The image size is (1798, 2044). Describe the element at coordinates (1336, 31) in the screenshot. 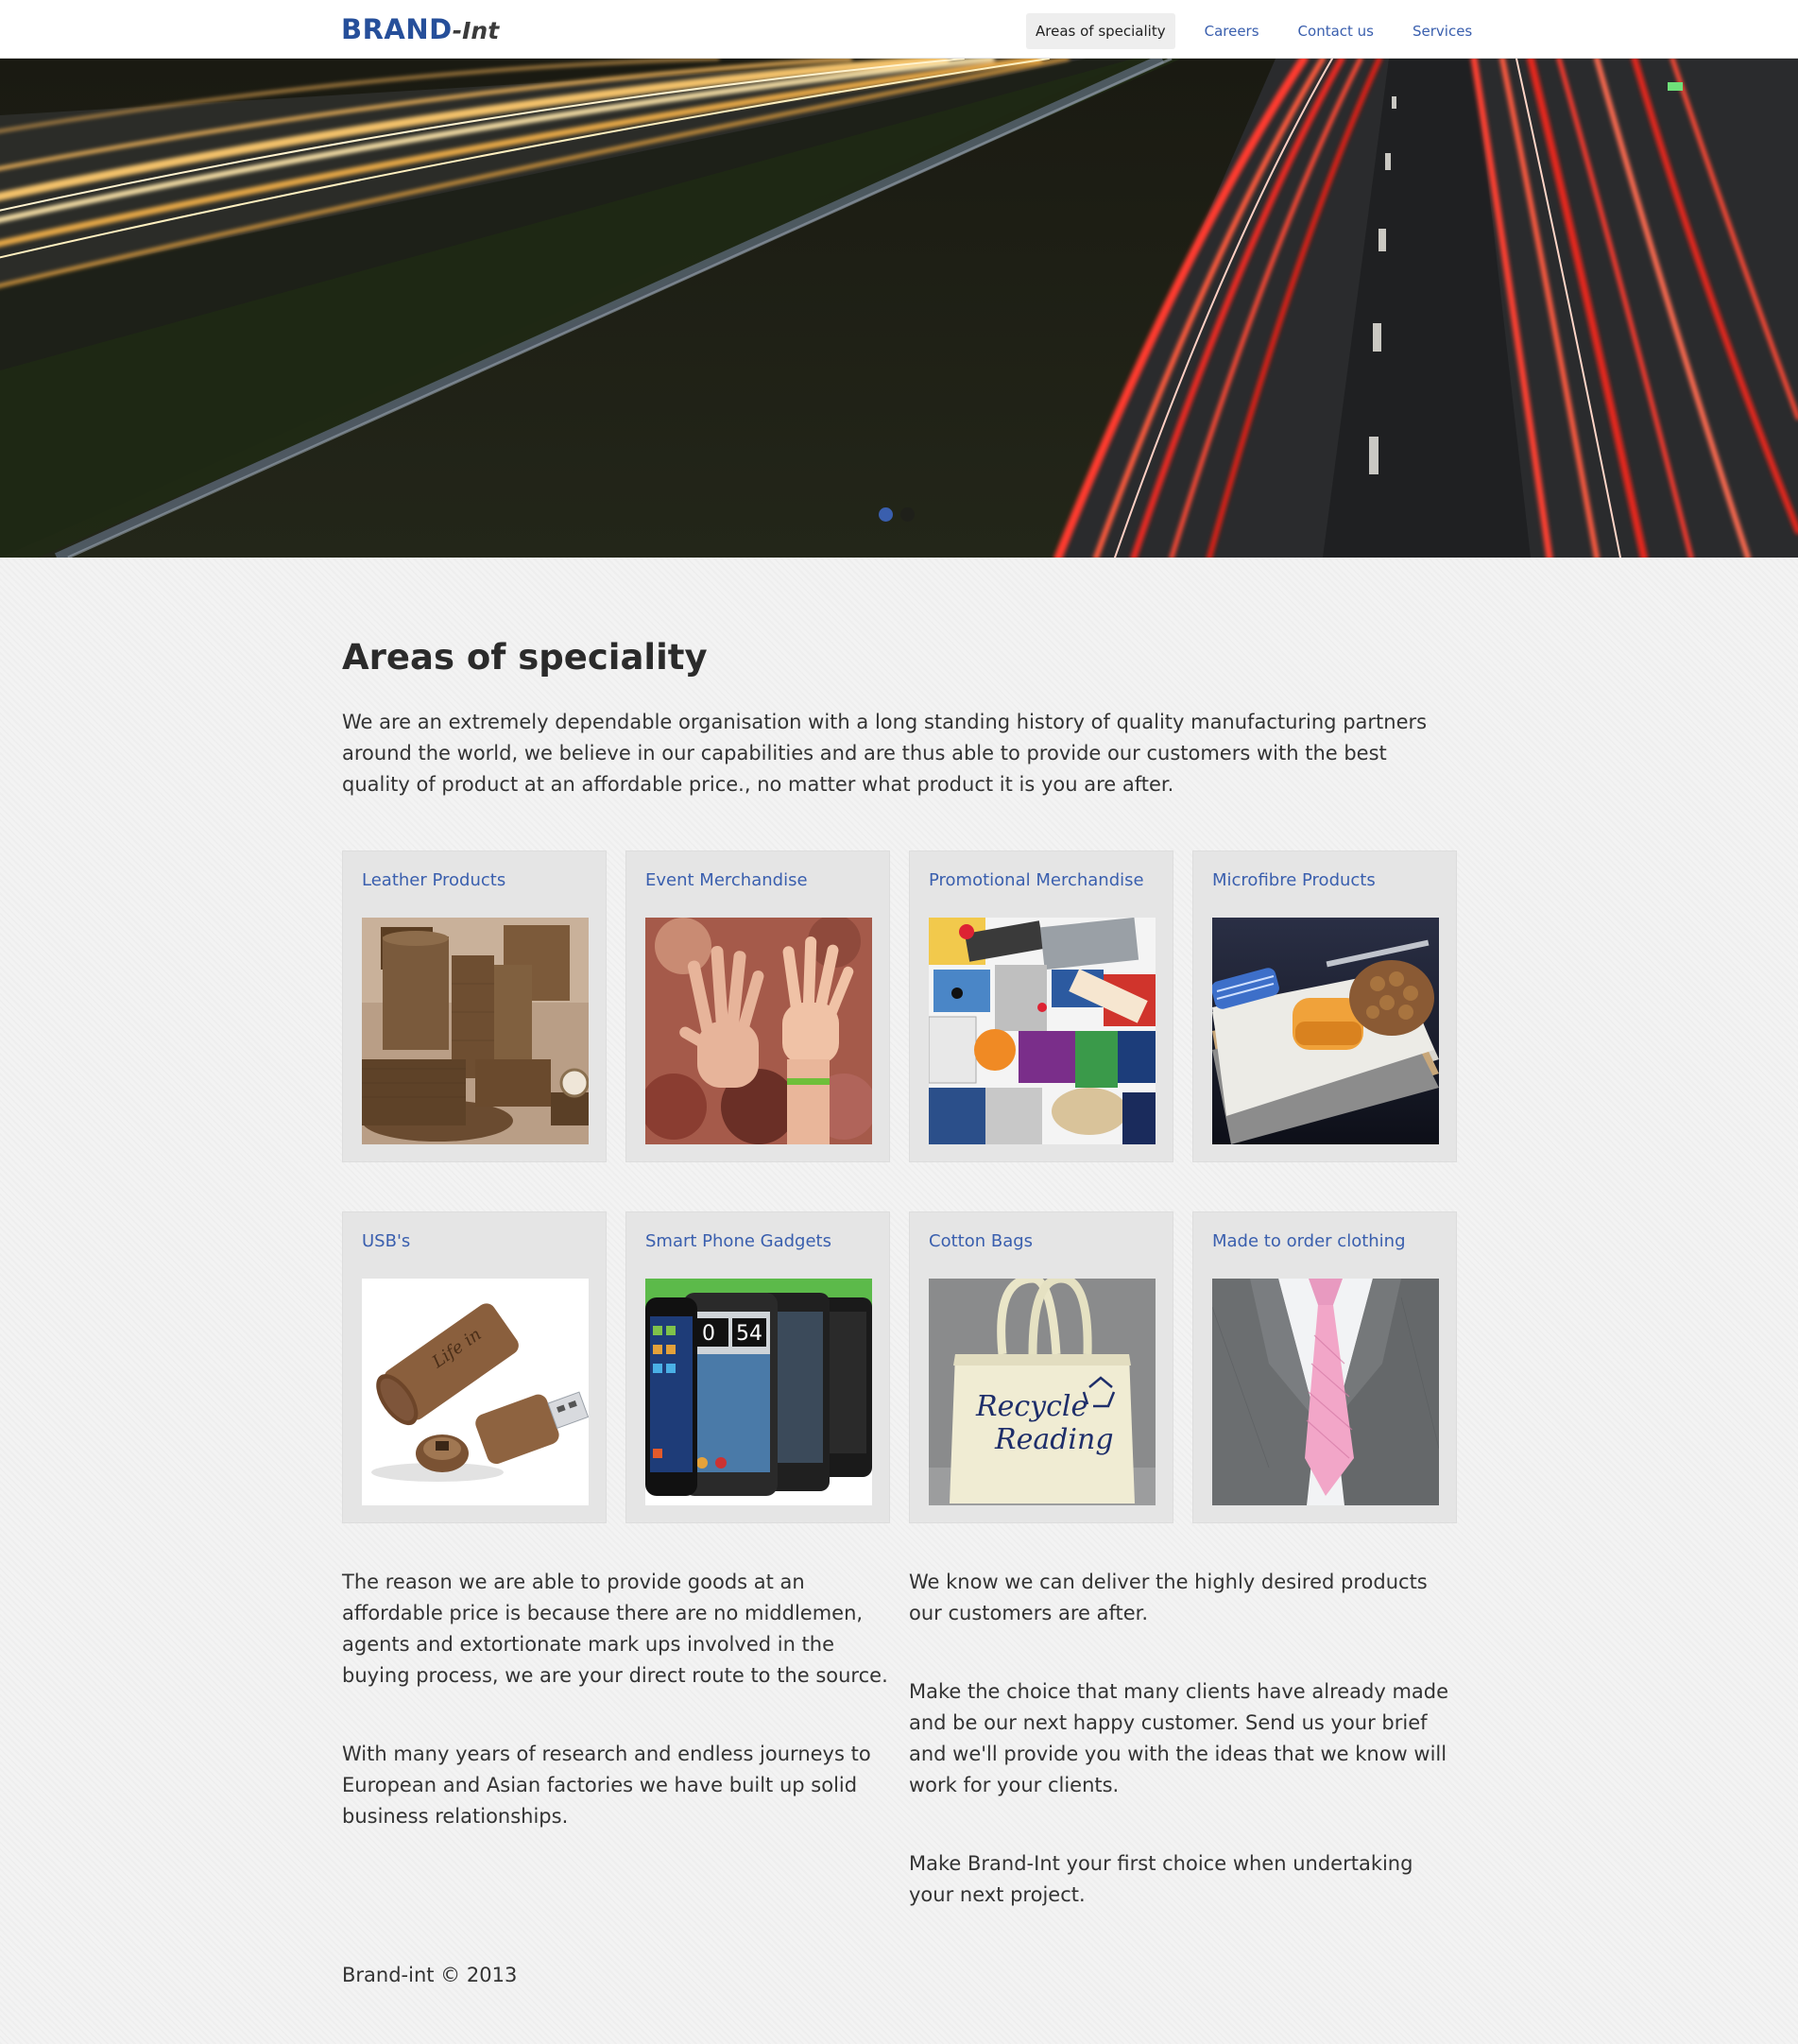

I see `nav-item-contact-us: Contact us` at that location.